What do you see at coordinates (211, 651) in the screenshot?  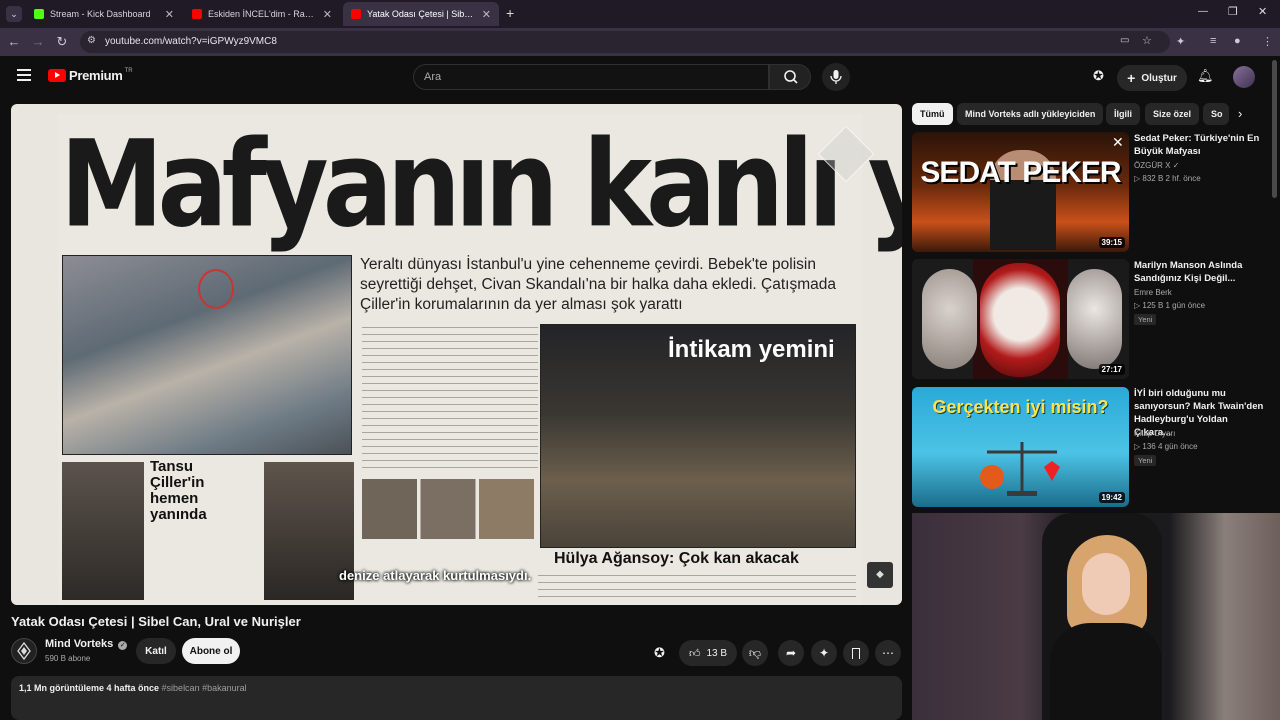 I see `subscribe-button: Abone ol` at bounding box center [211, 651].